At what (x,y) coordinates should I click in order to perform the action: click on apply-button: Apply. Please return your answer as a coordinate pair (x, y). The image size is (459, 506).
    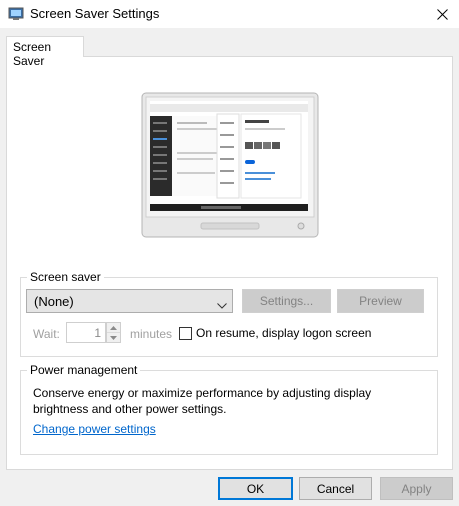
    Looking at the image, I should click on (416, 488).